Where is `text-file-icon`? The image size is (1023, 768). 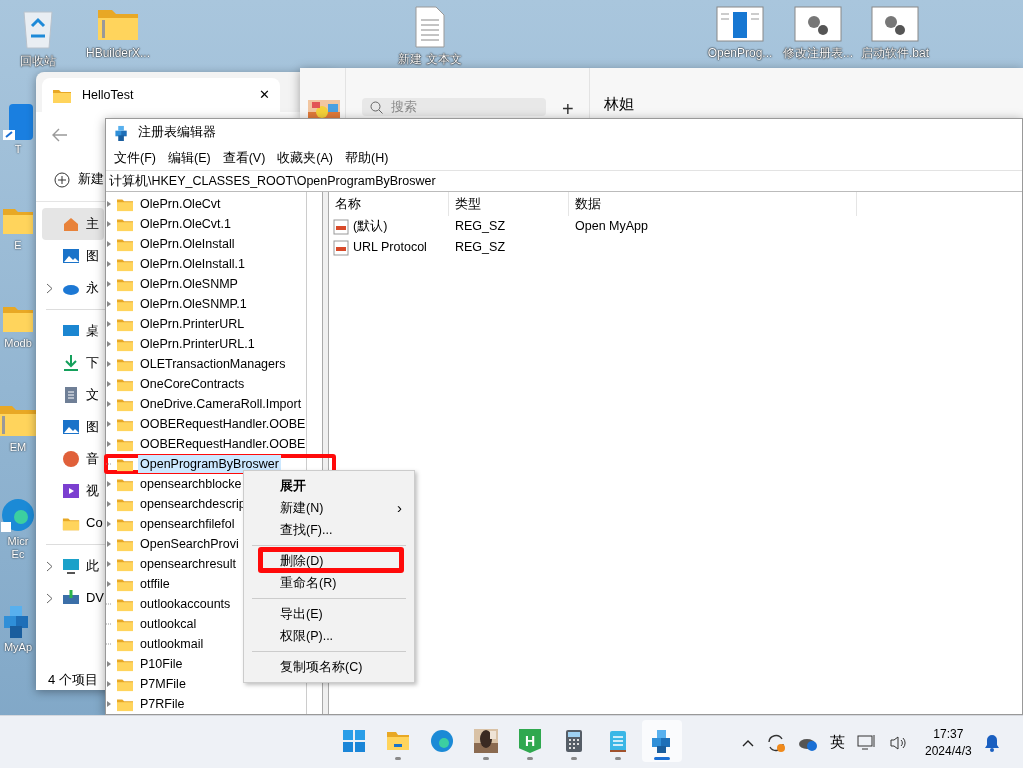
text-file-icon is located at coordinates (430, 27).